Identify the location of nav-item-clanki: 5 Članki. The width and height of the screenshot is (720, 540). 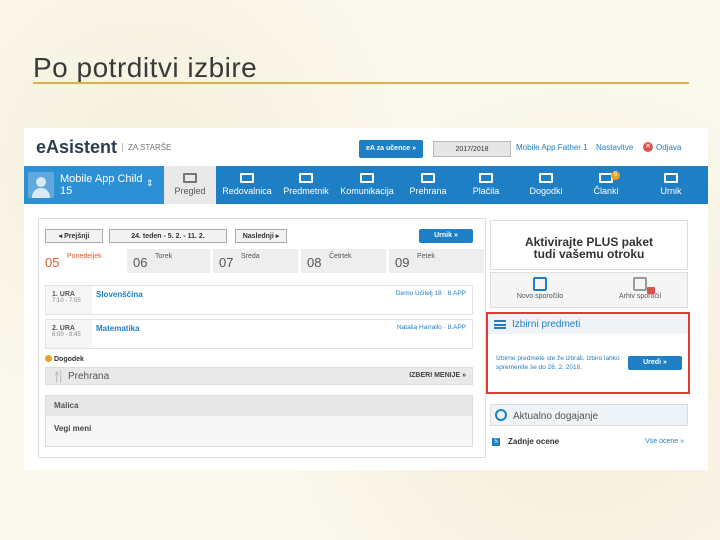
(606, 185).